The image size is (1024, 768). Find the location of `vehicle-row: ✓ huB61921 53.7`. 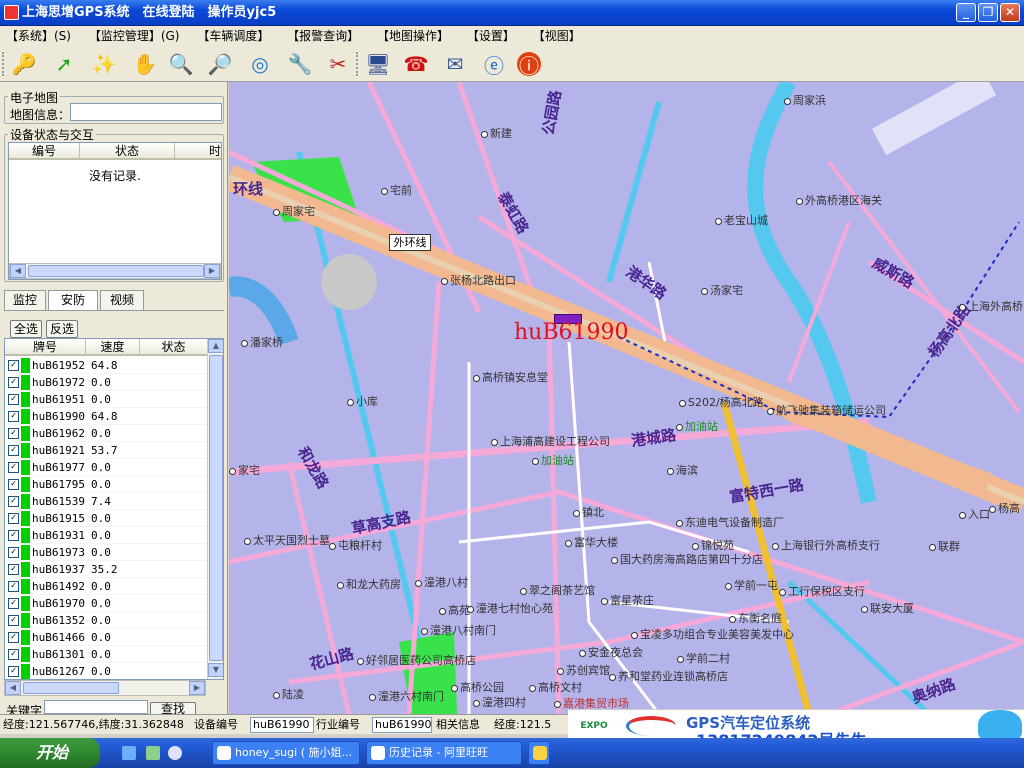

vehicle-row: ✓ huB61921 53.7 is located at coordinates (106, 450).